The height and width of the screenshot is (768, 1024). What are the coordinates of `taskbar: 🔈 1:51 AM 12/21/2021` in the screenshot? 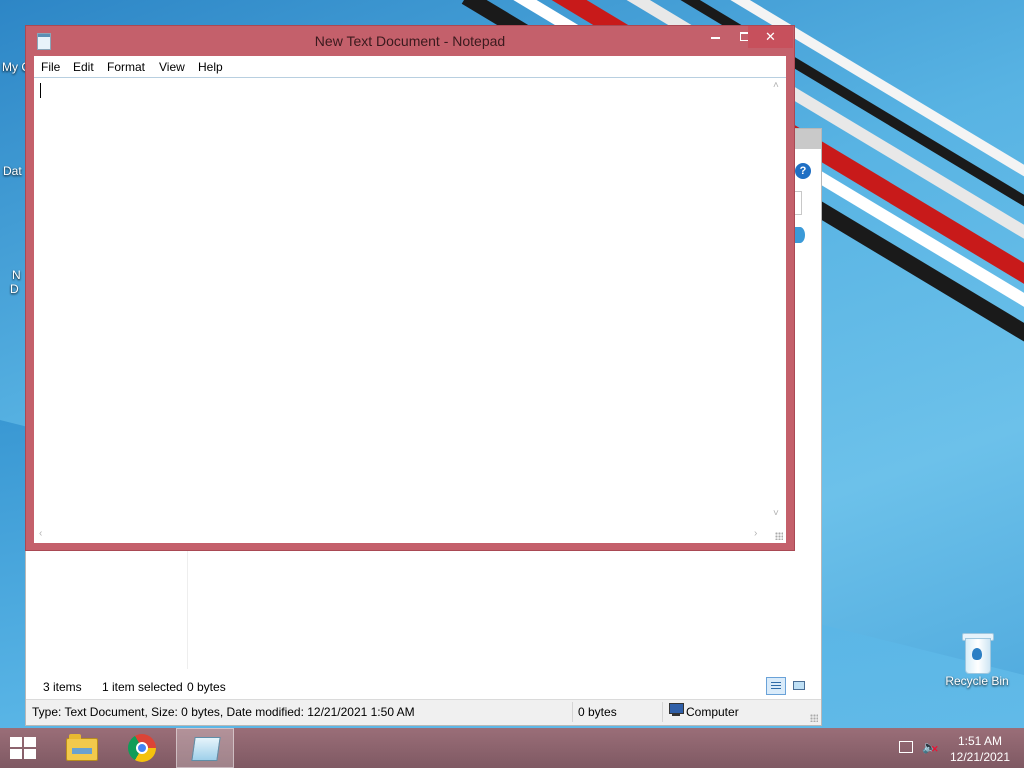 It's located at (512, 748).